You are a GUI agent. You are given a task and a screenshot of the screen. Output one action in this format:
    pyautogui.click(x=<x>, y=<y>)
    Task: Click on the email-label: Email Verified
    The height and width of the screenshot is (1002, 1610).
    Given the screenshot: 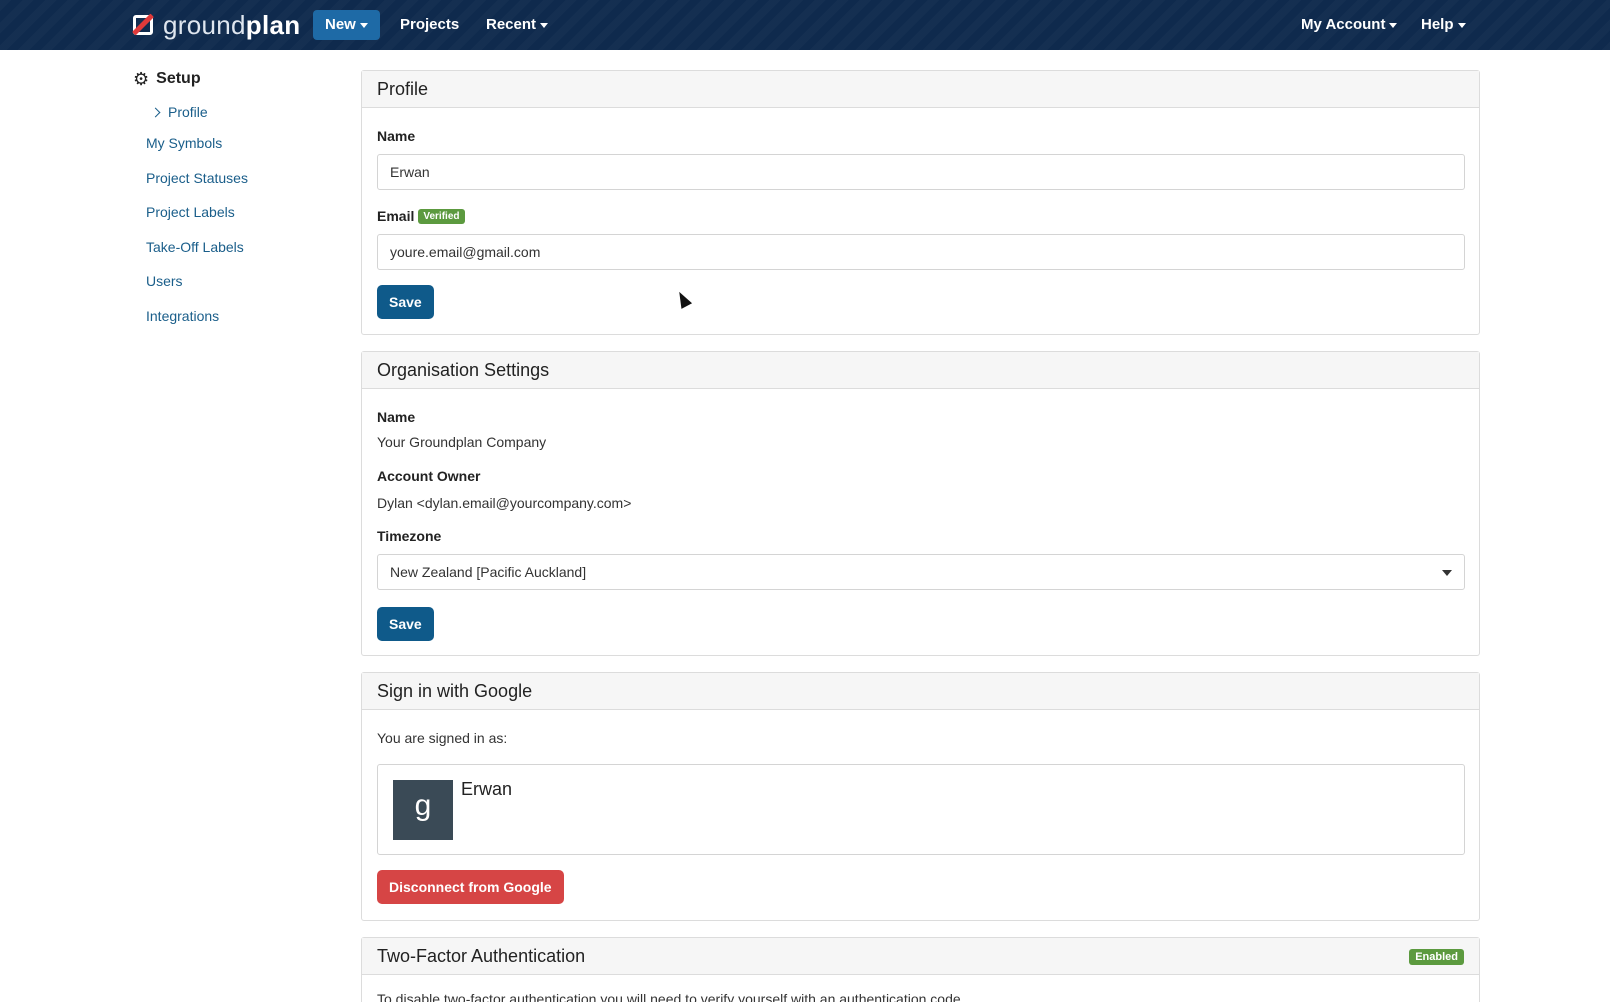 What is the action you would take?
    pyautogui.click(x=421, y=216)
    